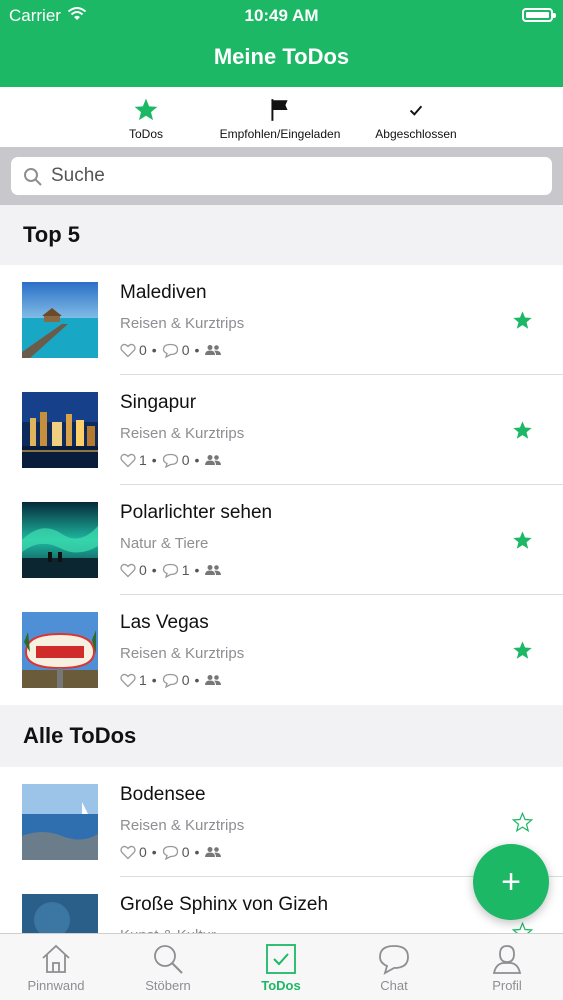 Image resolution: width=563 pixels, height=1000 pixels. I want to click on checkmark-icon, so click(416, 110).